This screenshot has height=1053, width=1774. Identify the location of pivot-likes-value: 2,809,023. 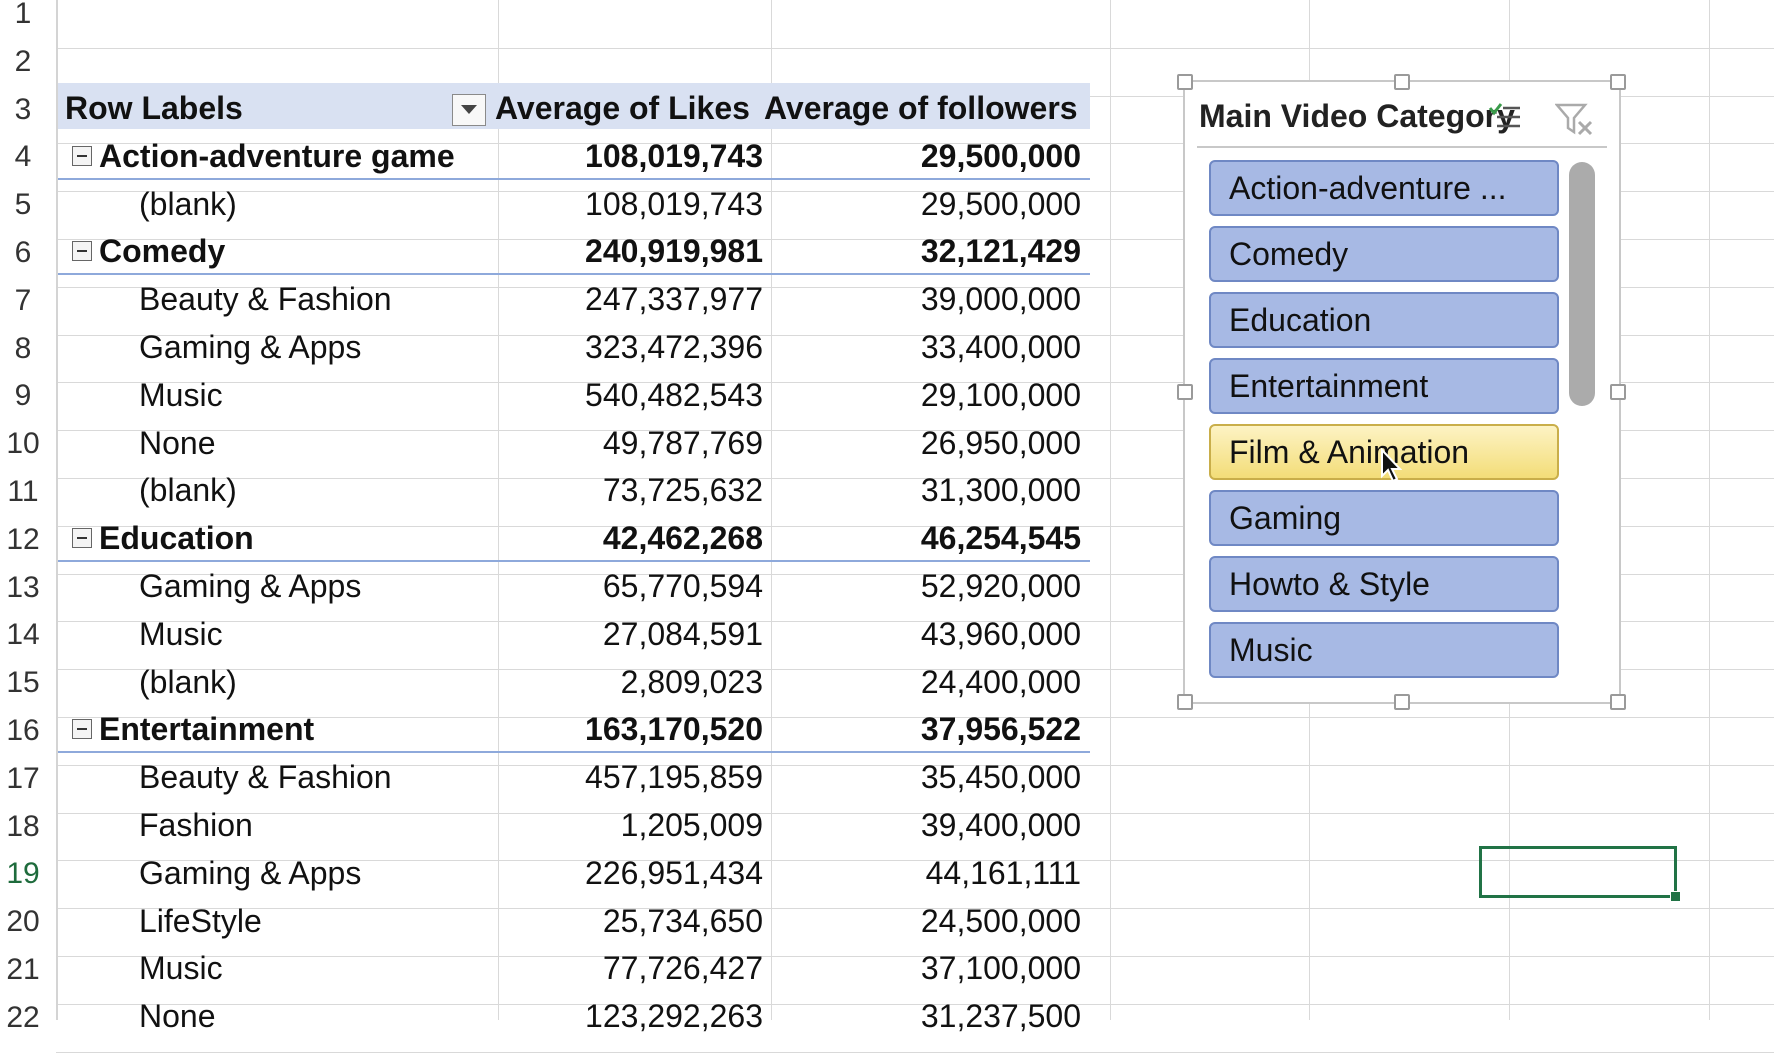
(631, 682).